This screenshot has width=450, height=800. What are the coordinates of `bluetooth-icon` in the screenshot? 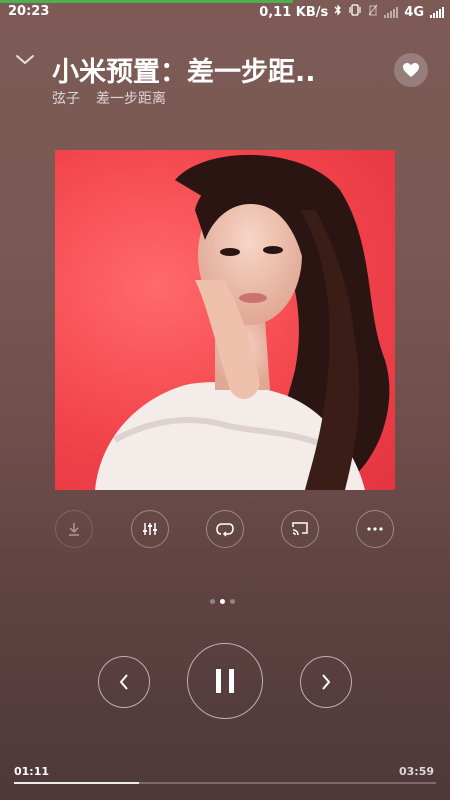 It's located at (338, 12).